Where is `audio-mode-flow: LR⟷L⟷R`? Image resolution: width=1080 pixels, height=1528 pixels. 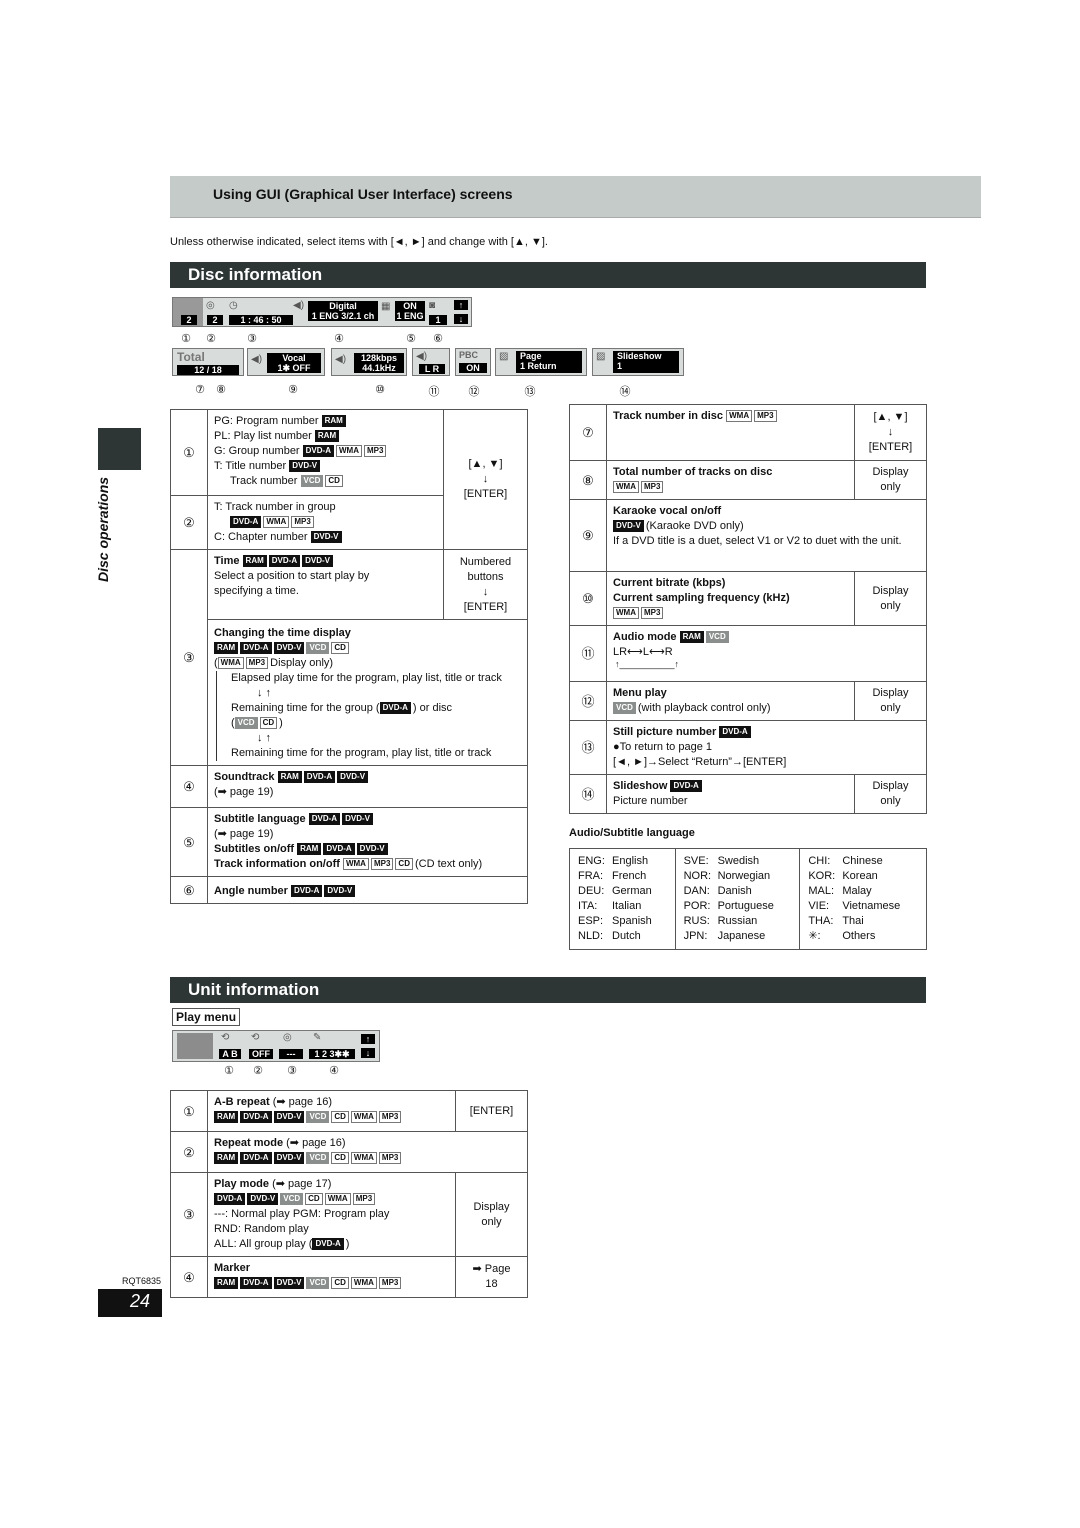
audio-mode-flow: LR⟷L⟷R is located at coordinates (643, 652).